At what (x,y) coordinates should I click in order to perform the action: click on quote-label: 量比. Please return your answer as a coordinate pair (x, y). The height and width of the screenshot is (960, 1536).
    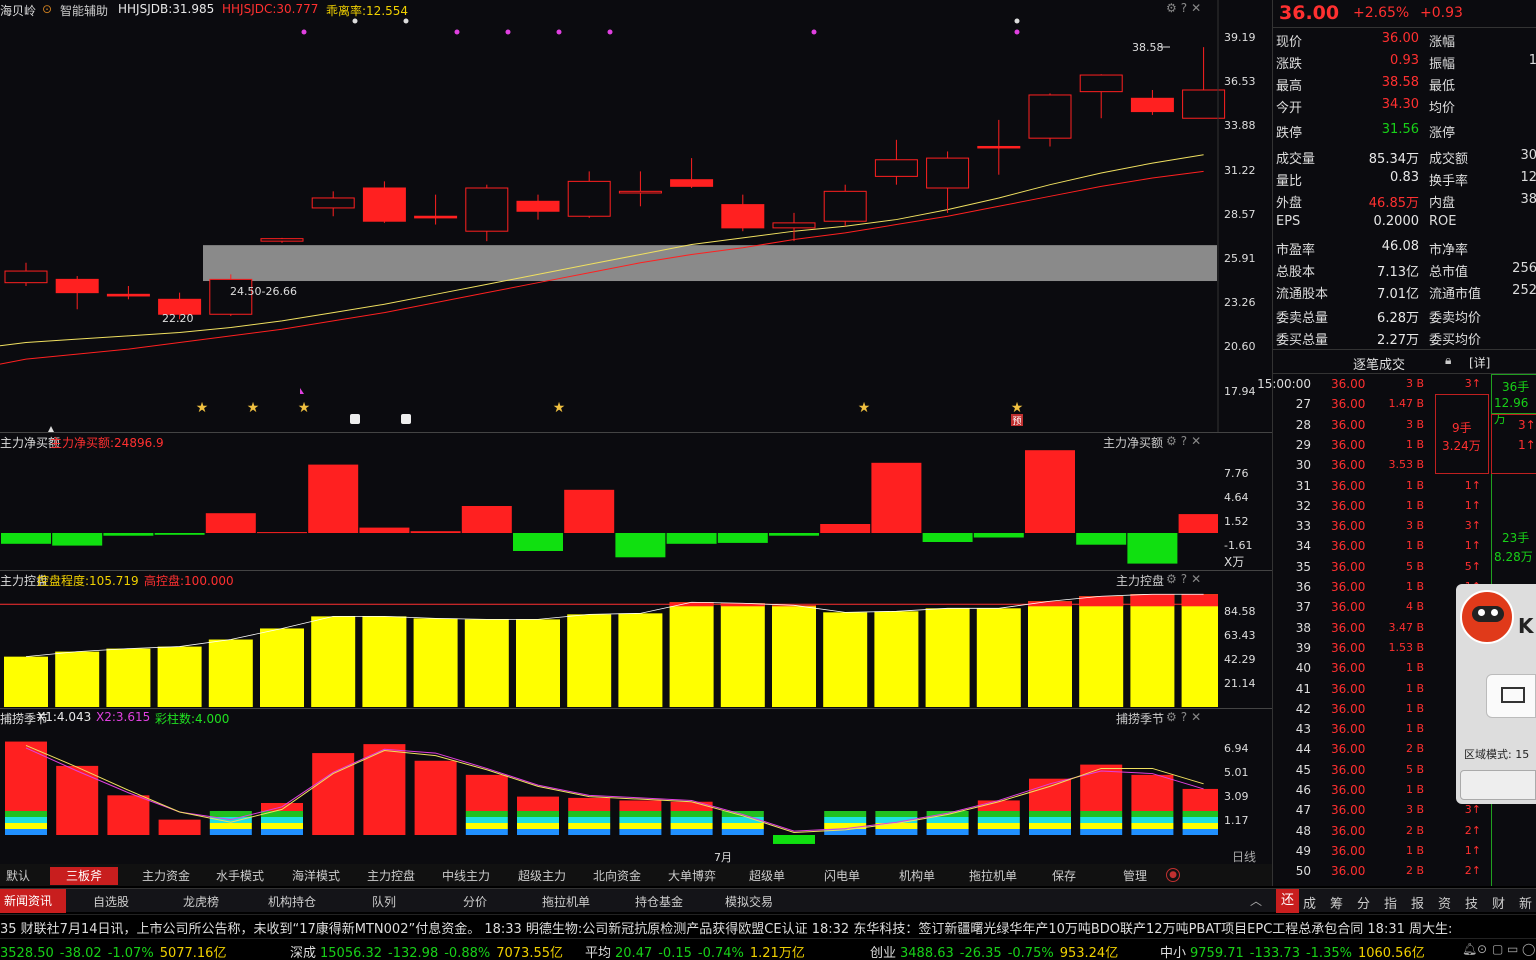
    Looking at the image, I should click on (1289, 181).